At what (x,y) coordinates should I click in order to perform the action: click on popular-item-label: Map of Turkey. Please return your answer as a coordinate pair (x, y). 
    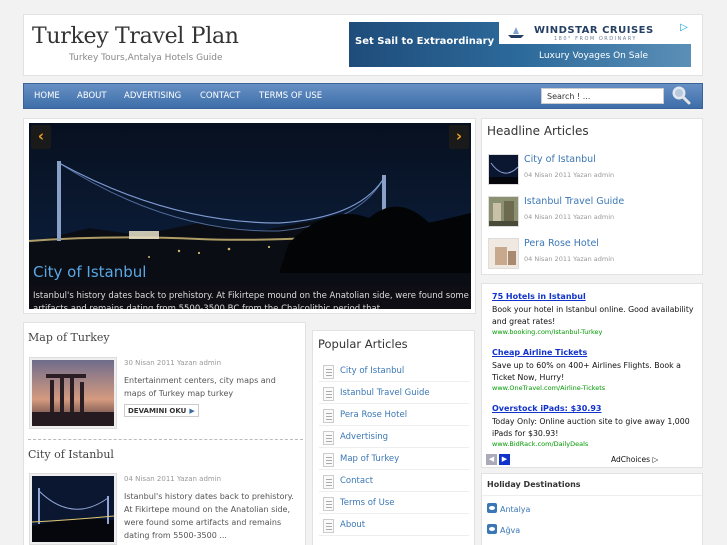
    Looking at the image, I should click on (370, 459).